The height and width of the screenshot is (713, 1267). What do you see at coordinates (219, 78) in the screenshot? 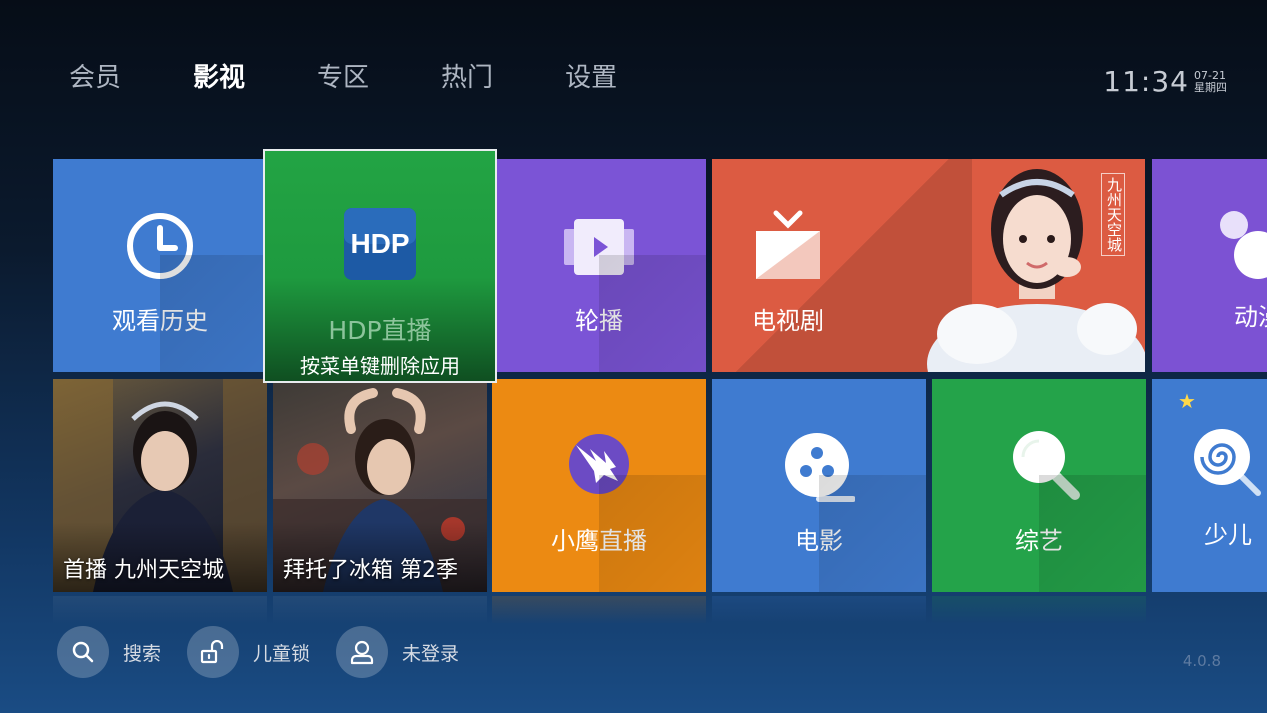
I see `nav-tab-video: 影视` at bounding box center [219, 78].